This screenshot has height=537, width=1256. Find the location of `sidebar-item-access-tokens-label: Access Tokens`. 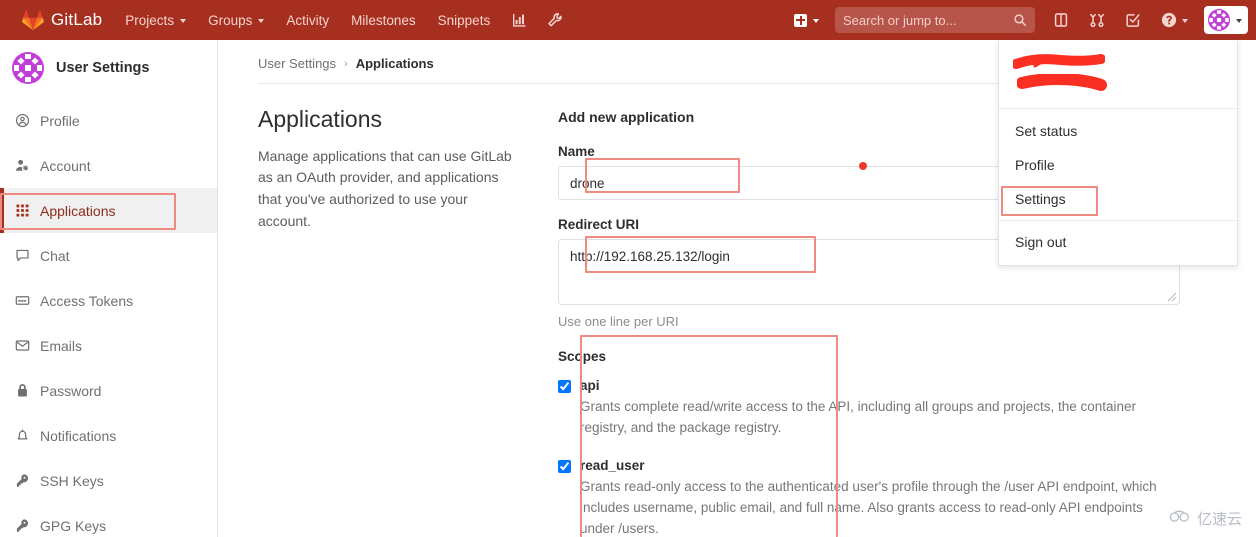

sidebar-item-access-tokens-label: Access Tokens is located at coordinates (87, 300).